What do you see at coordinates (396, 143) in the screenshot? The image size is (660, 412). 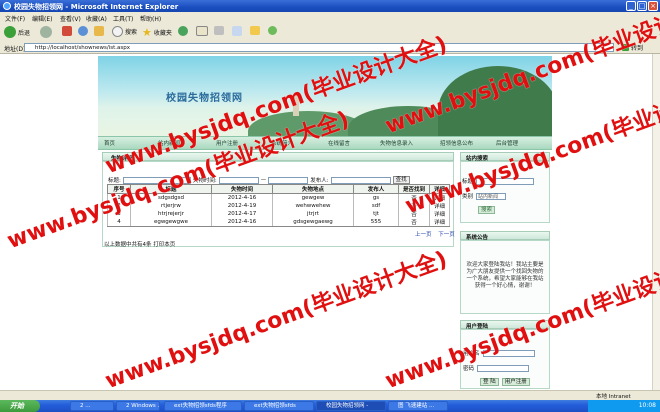 I see `nav-lost-entry: 失物信息录入` at bounding box center [396, 143].